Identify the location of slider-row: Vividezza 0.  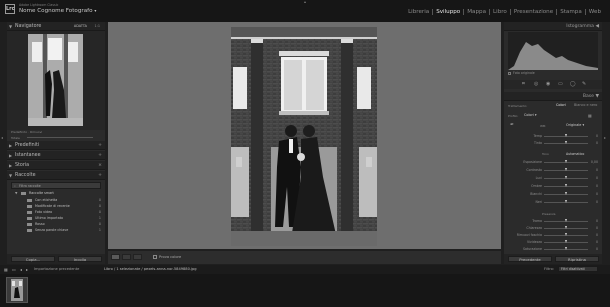
(553, 242).